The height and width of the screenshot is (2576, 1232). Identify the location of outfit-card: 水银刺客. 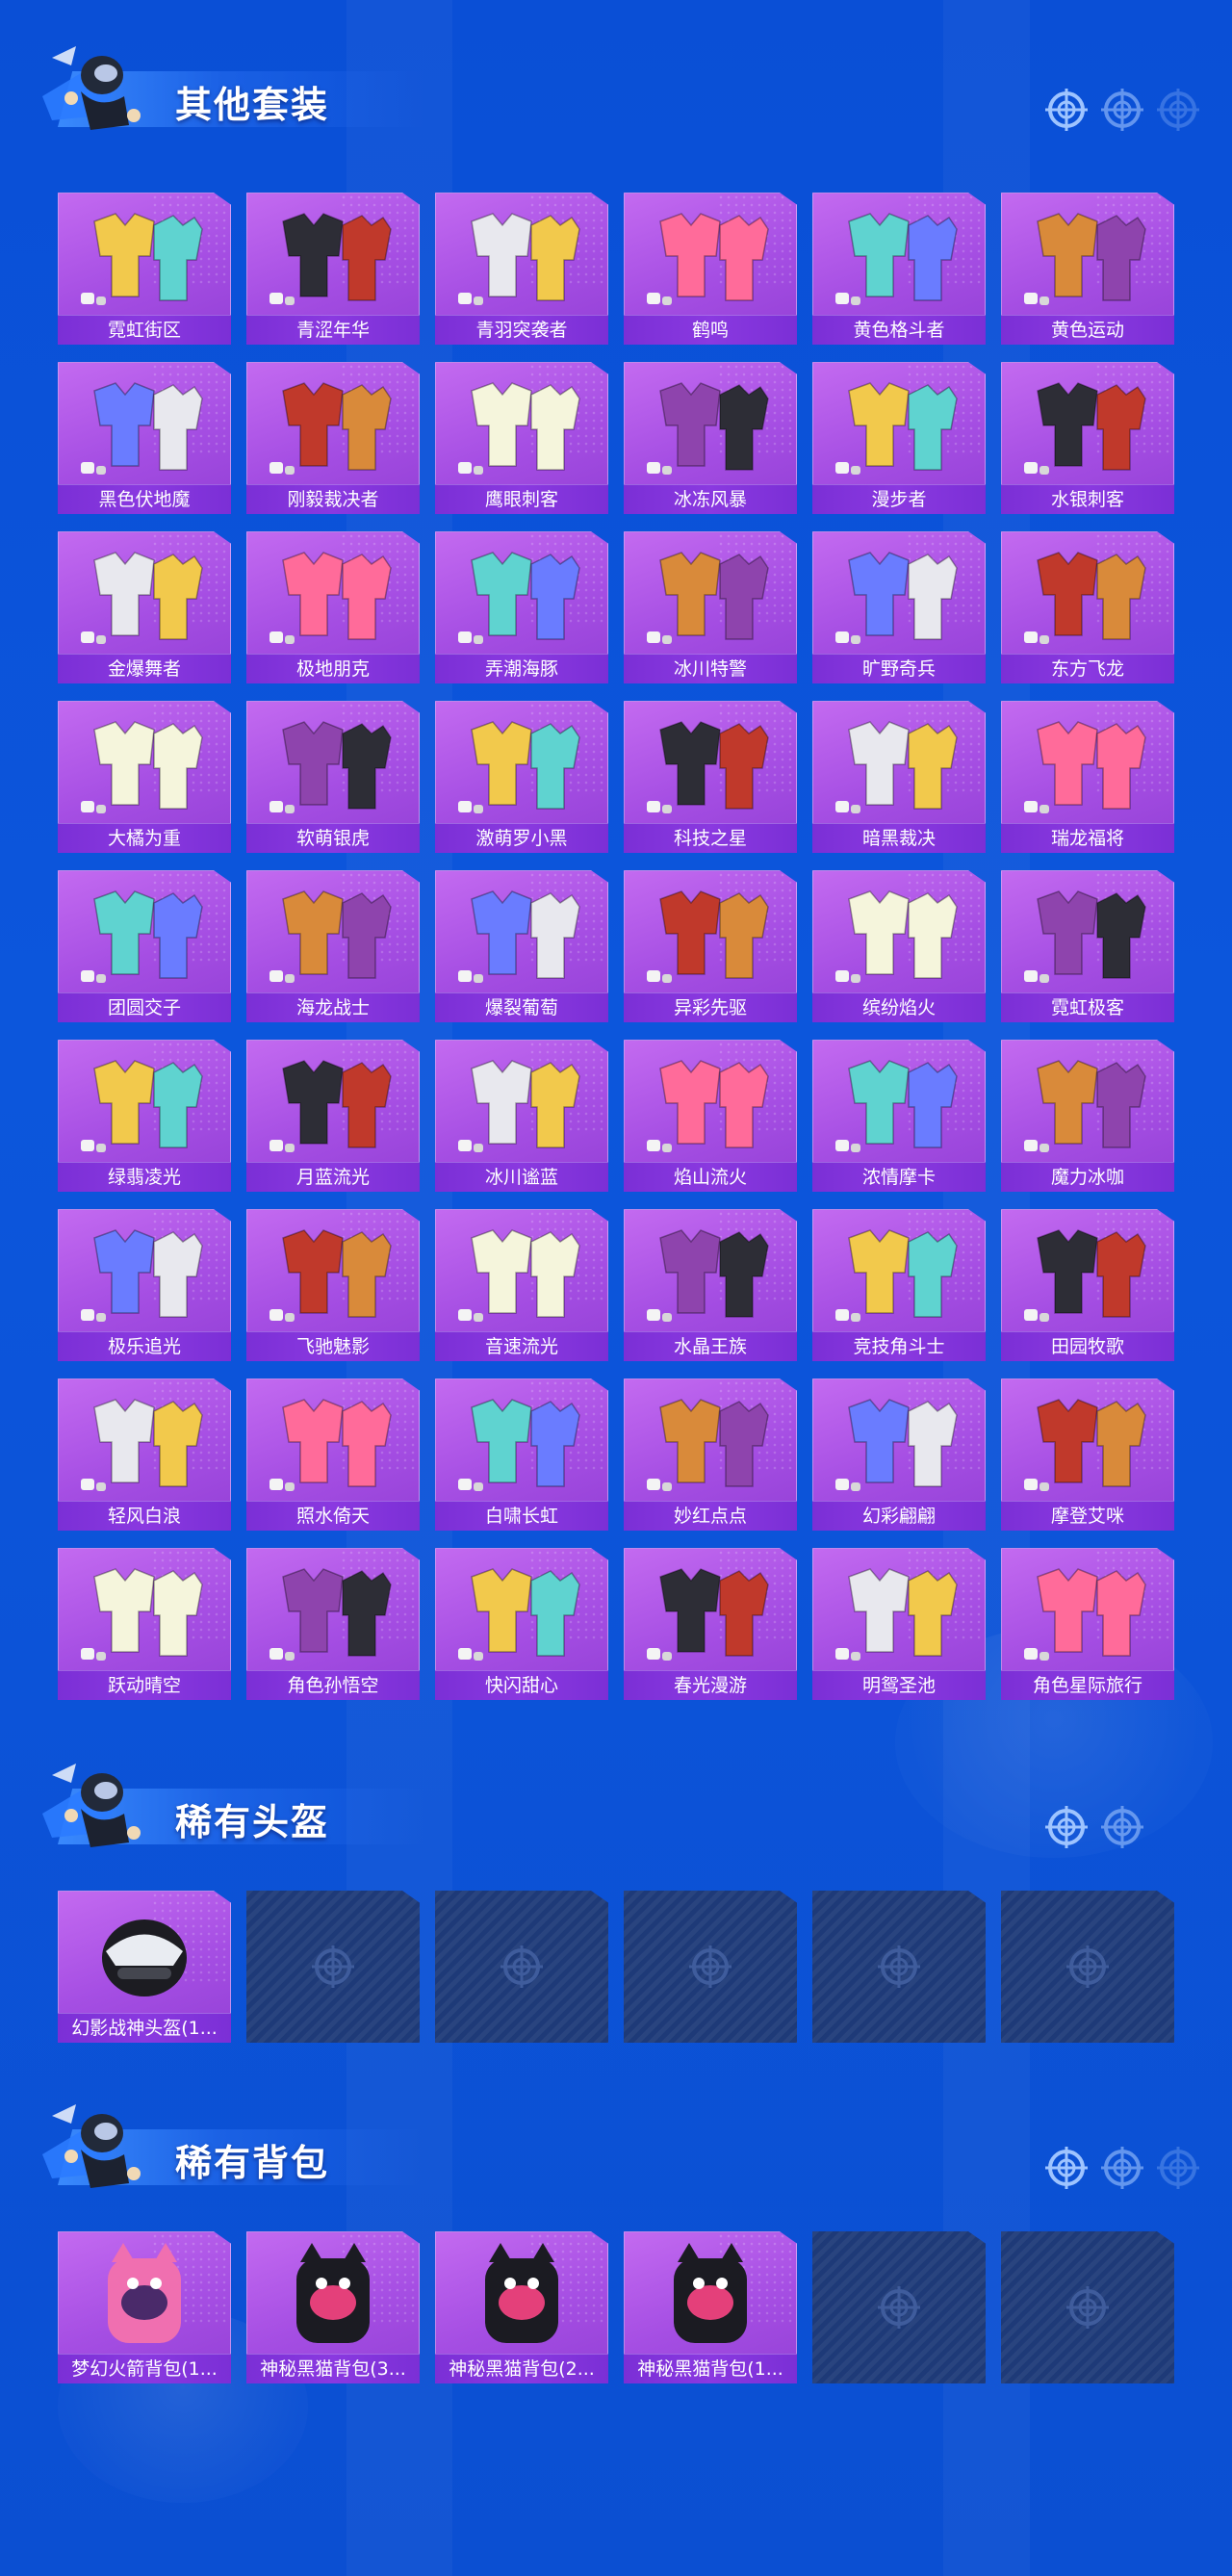
(1087, 438).